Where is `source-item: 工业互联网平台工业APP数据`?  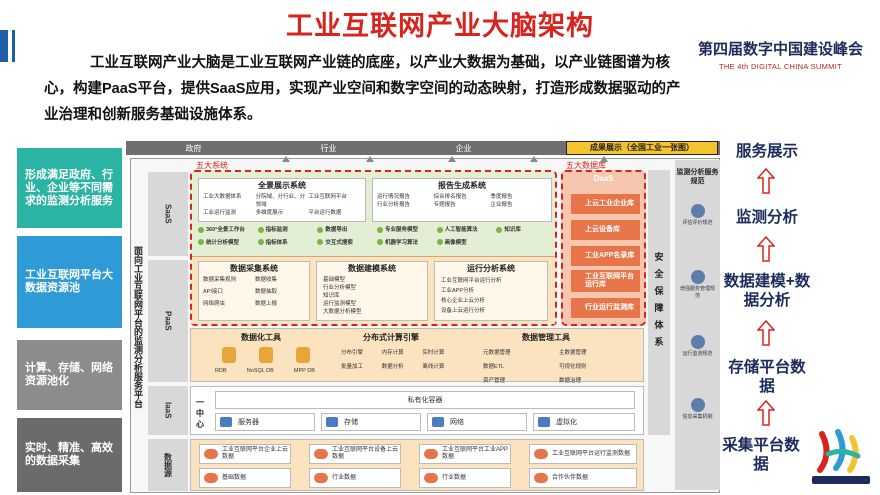 source-item: 工业互联网平台工业APP数据 is located at coordinates (465, 454).